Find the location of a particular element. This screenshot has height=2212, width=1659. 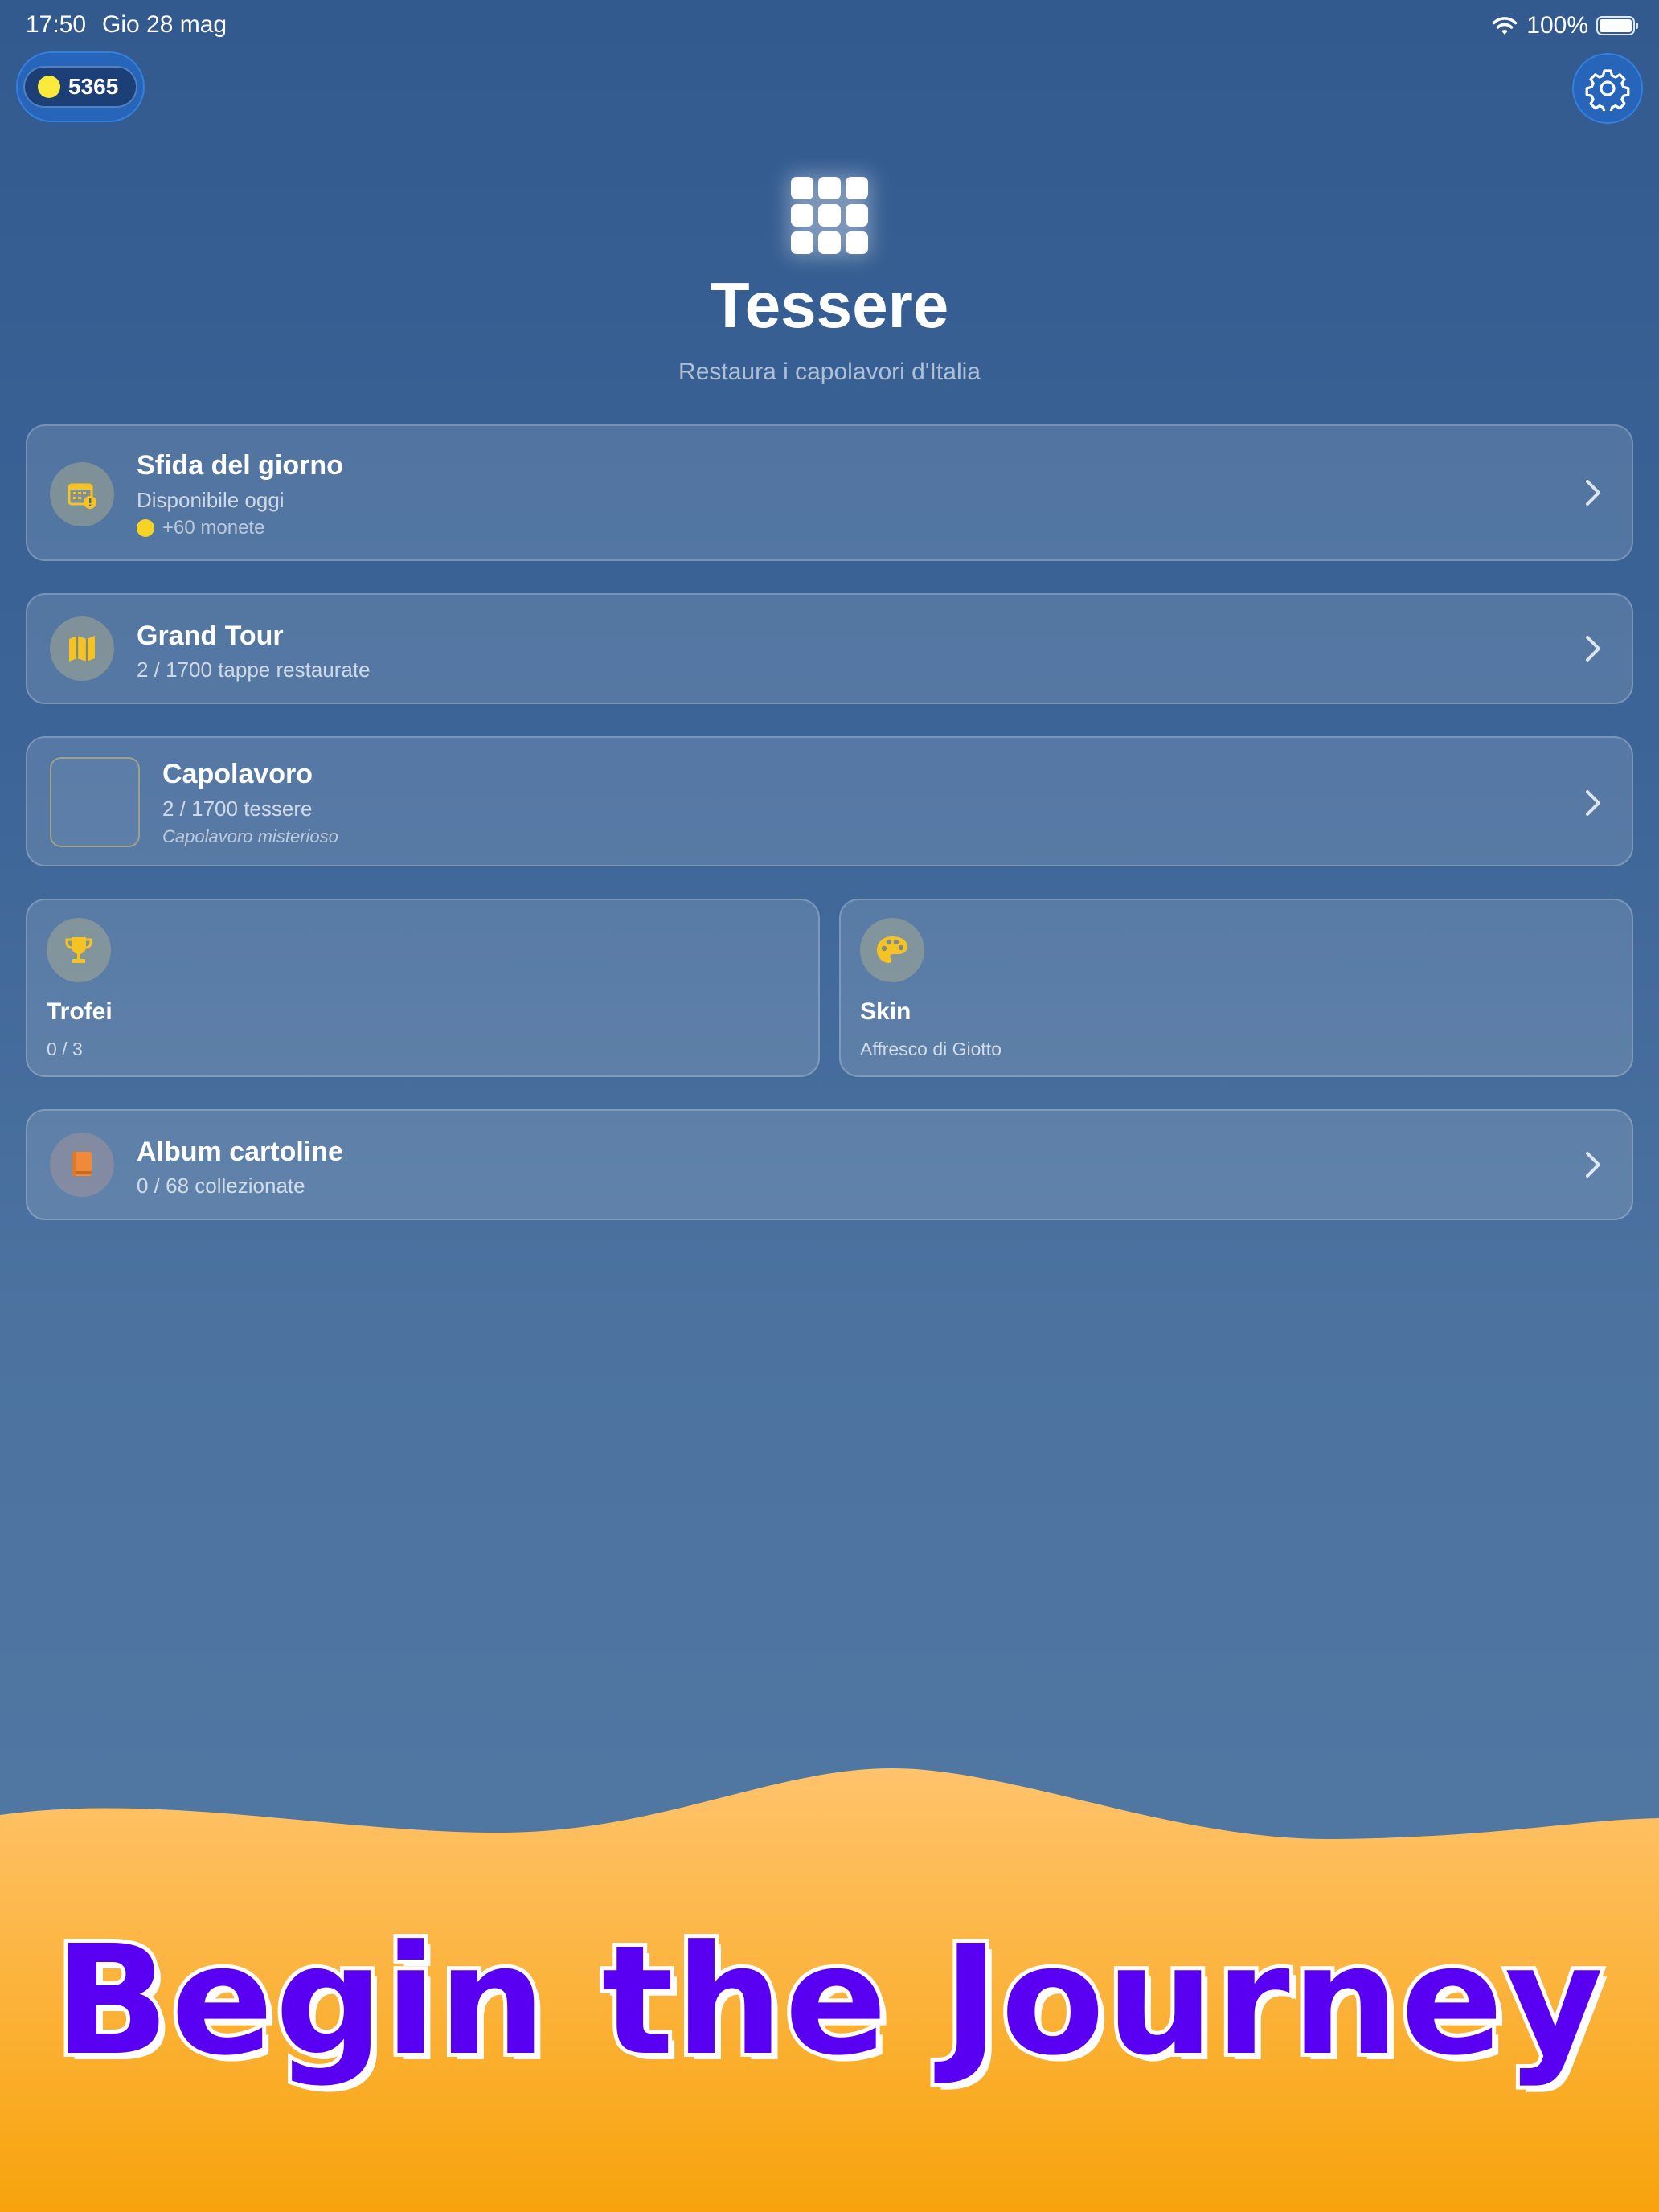

masterpiece-title: Capolavoro is located at coordinates (237, 774).